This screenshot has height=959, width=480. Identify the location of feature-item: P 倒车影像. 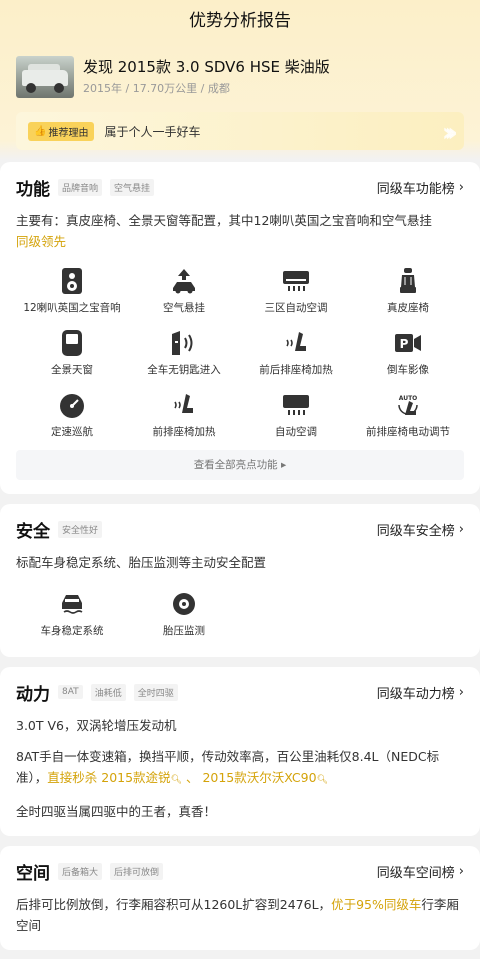
(408, 355).